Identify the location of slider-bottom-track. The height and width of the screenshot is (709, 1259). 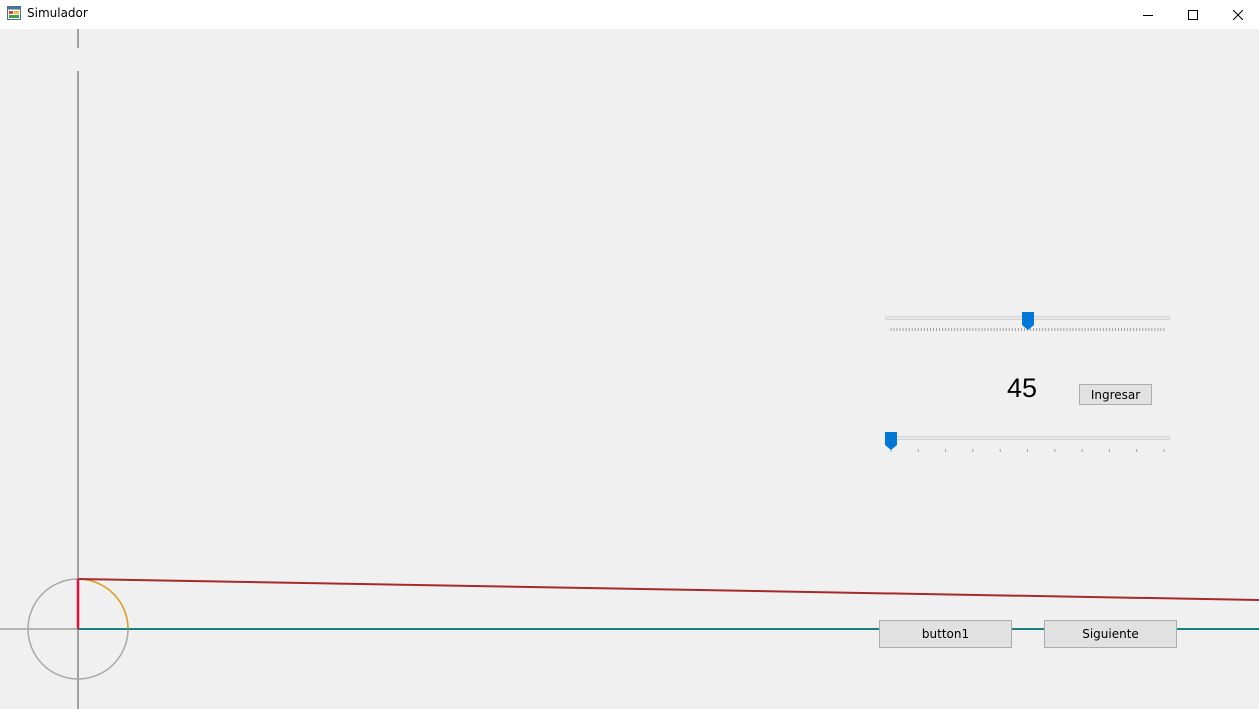
(1027, 438).